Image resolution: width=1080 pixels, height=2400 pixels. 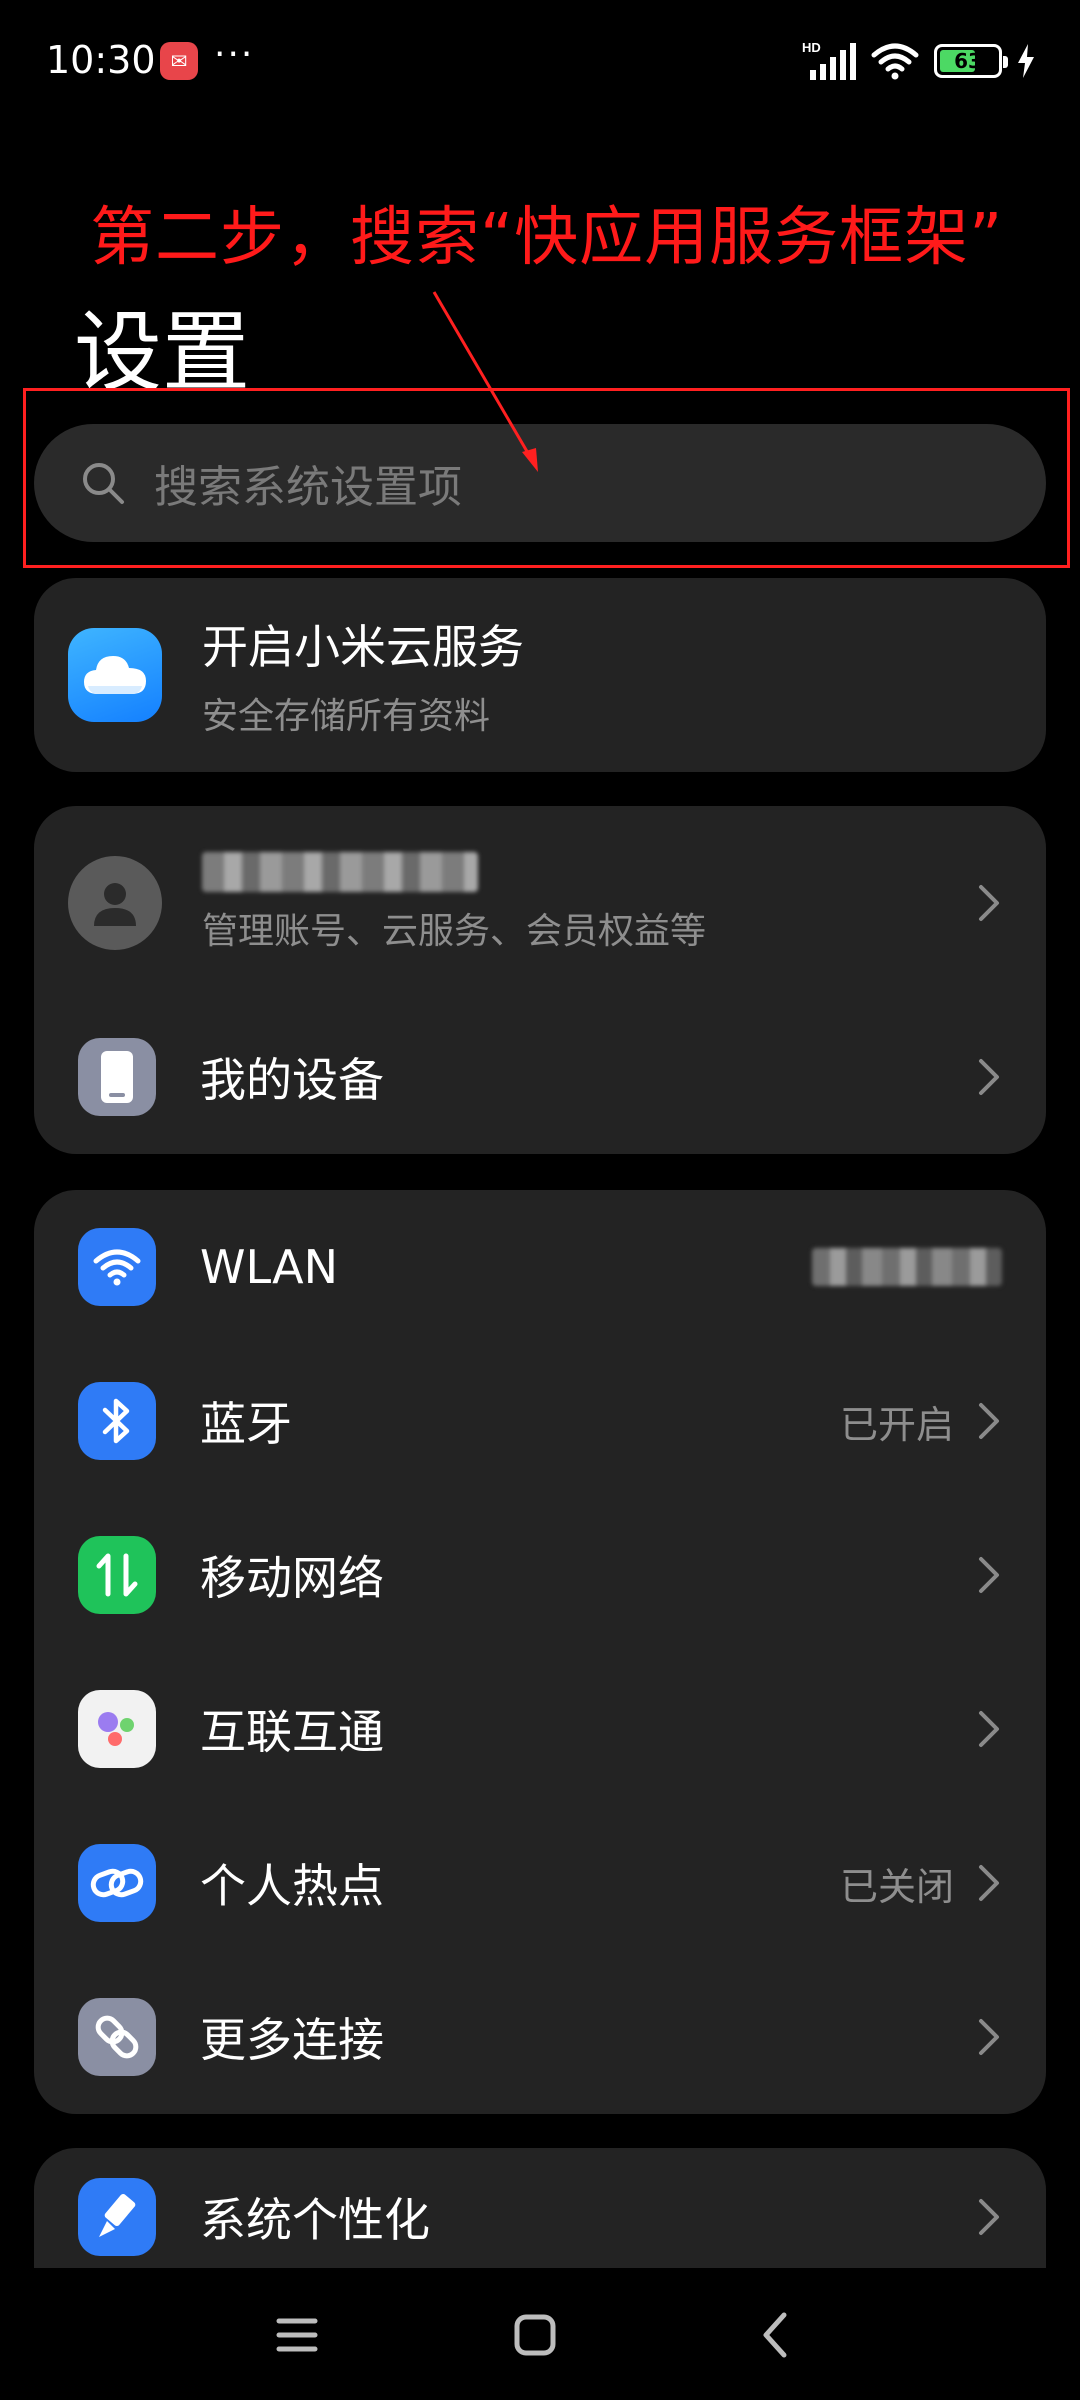 What do you see at coordinates (907, 1267) in the screenshot?
I see `wlan-network-name-redacted` at bounding box center [907, 1267].